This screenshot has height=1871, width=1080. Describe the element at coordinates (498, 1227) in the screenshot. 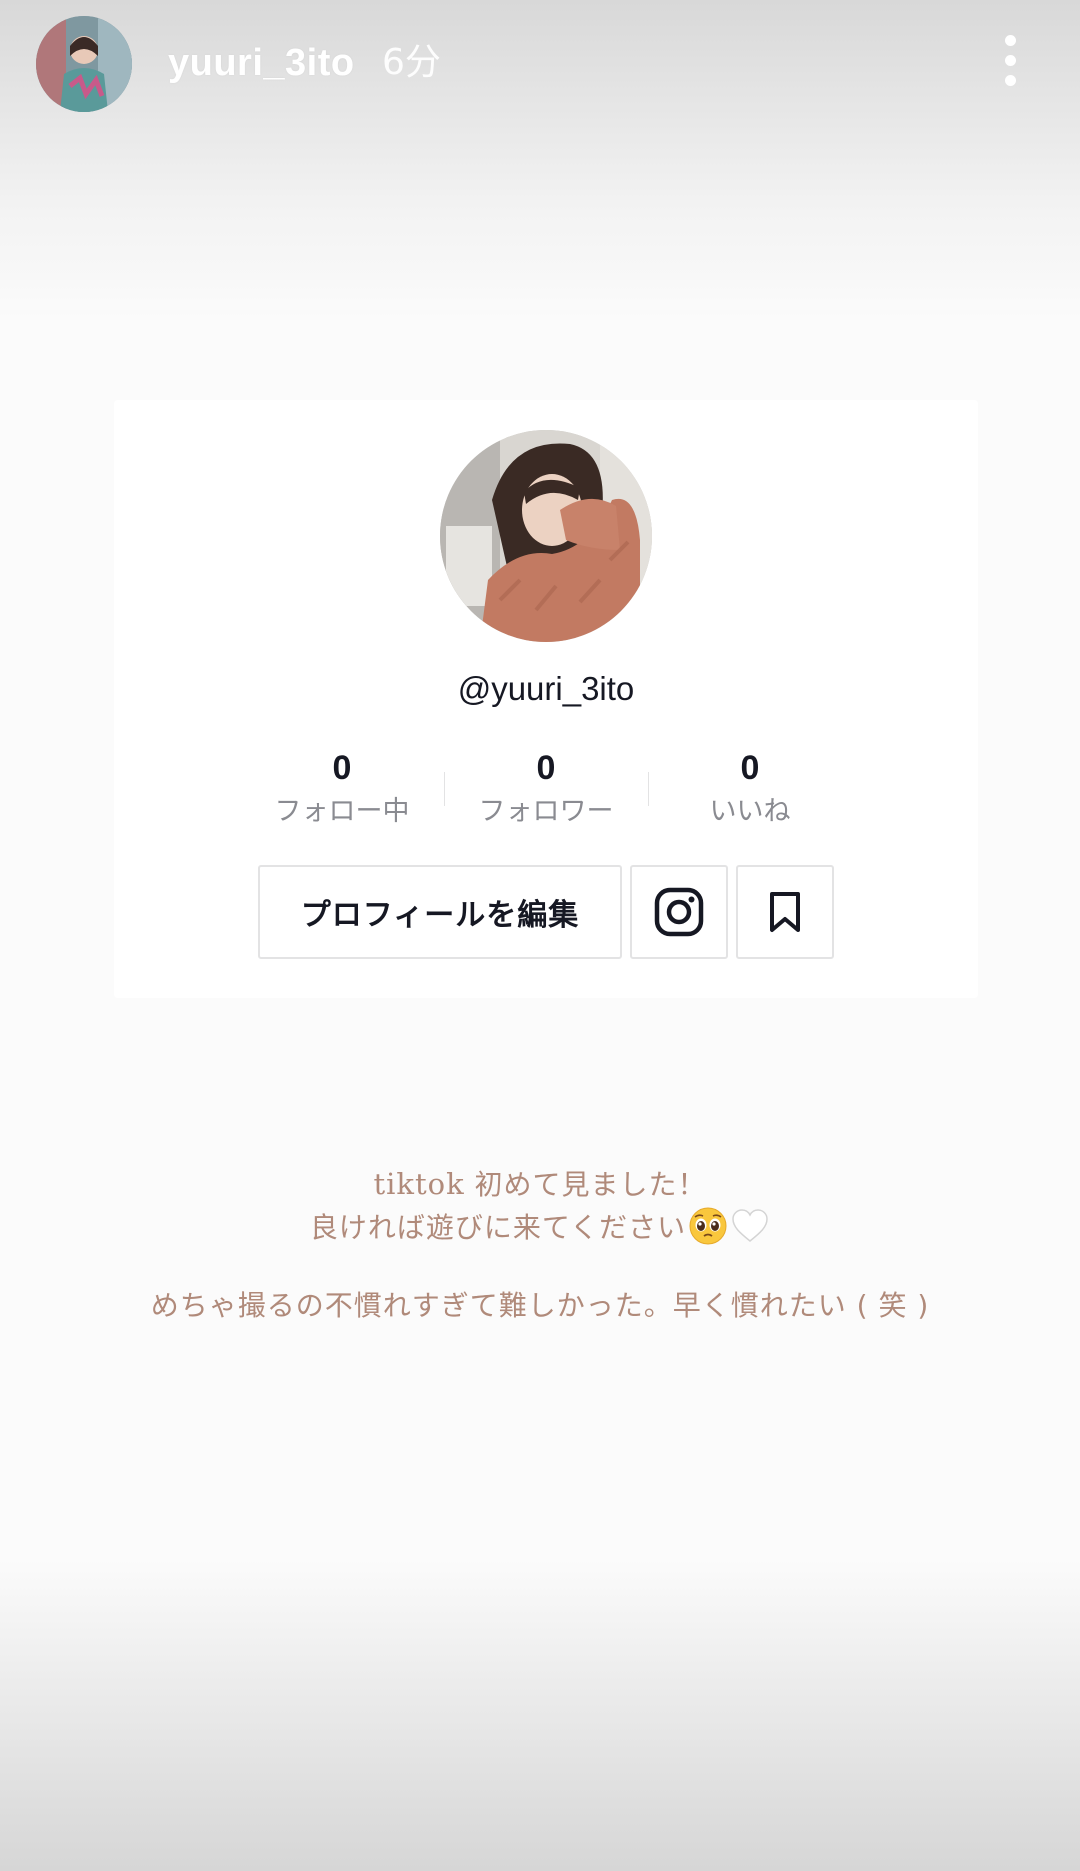

I see `caption-text: 良ければ遊びに来てください` at that location.